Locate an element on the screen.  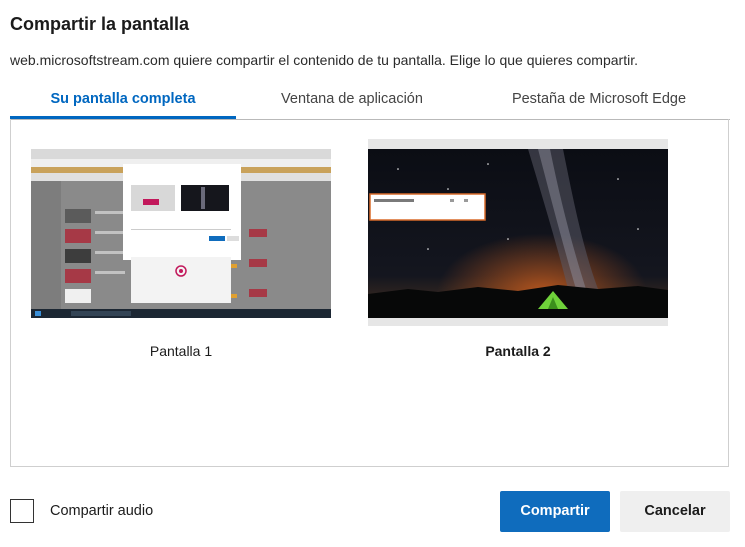
share-audio-label: Compartir audio is located at coordinates (101, 511).